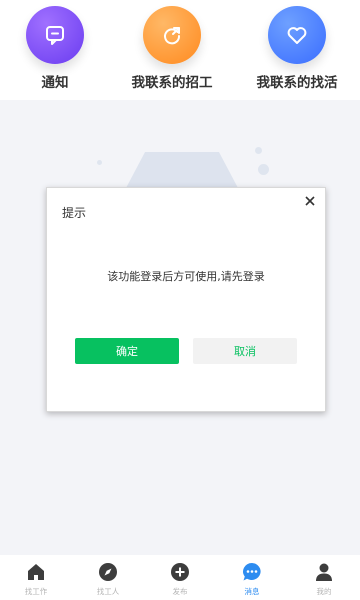  I want to click on contacted-jobs-label: 我联系的找活, so click(297, 83).